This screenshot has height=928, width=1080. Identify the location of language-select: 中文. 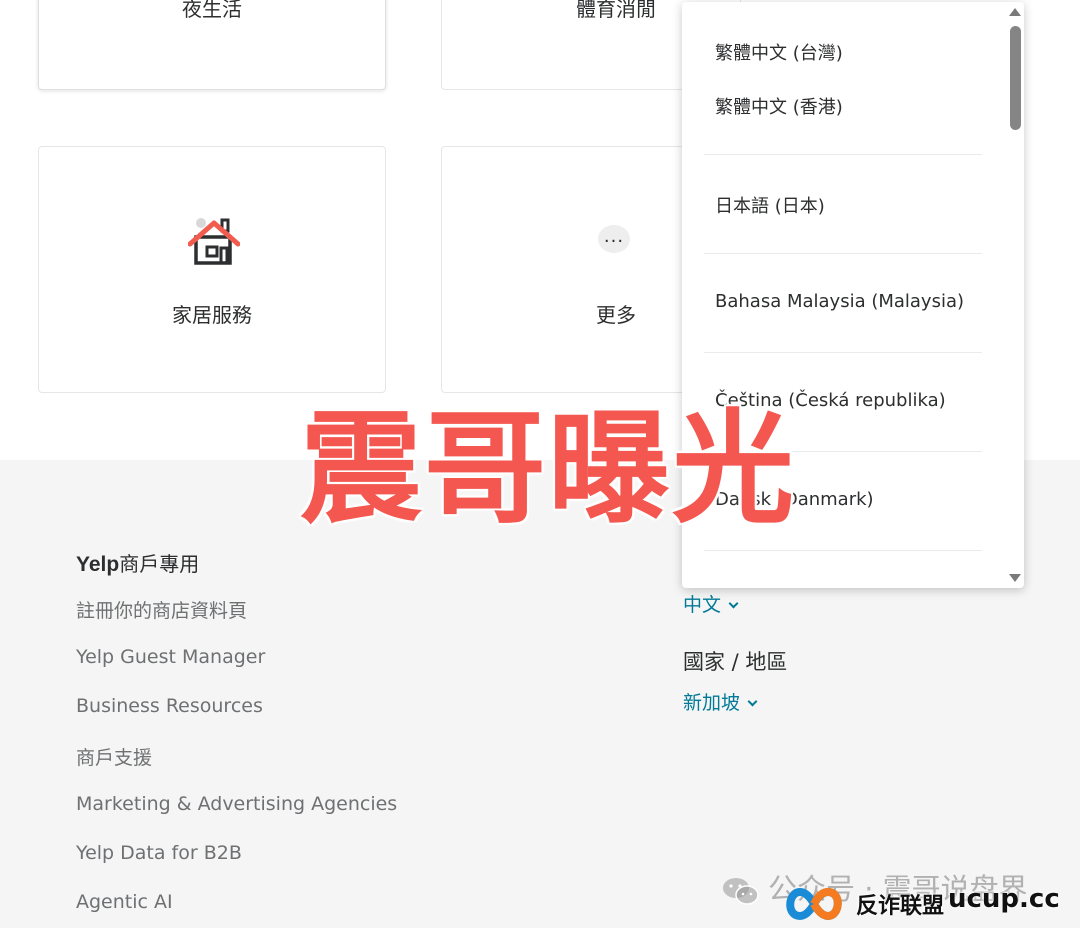
(711, 603).